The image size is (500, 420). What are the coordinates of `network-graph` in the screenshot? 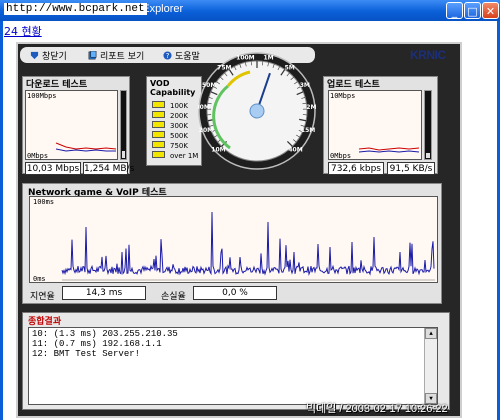 It's located at (248, 246).